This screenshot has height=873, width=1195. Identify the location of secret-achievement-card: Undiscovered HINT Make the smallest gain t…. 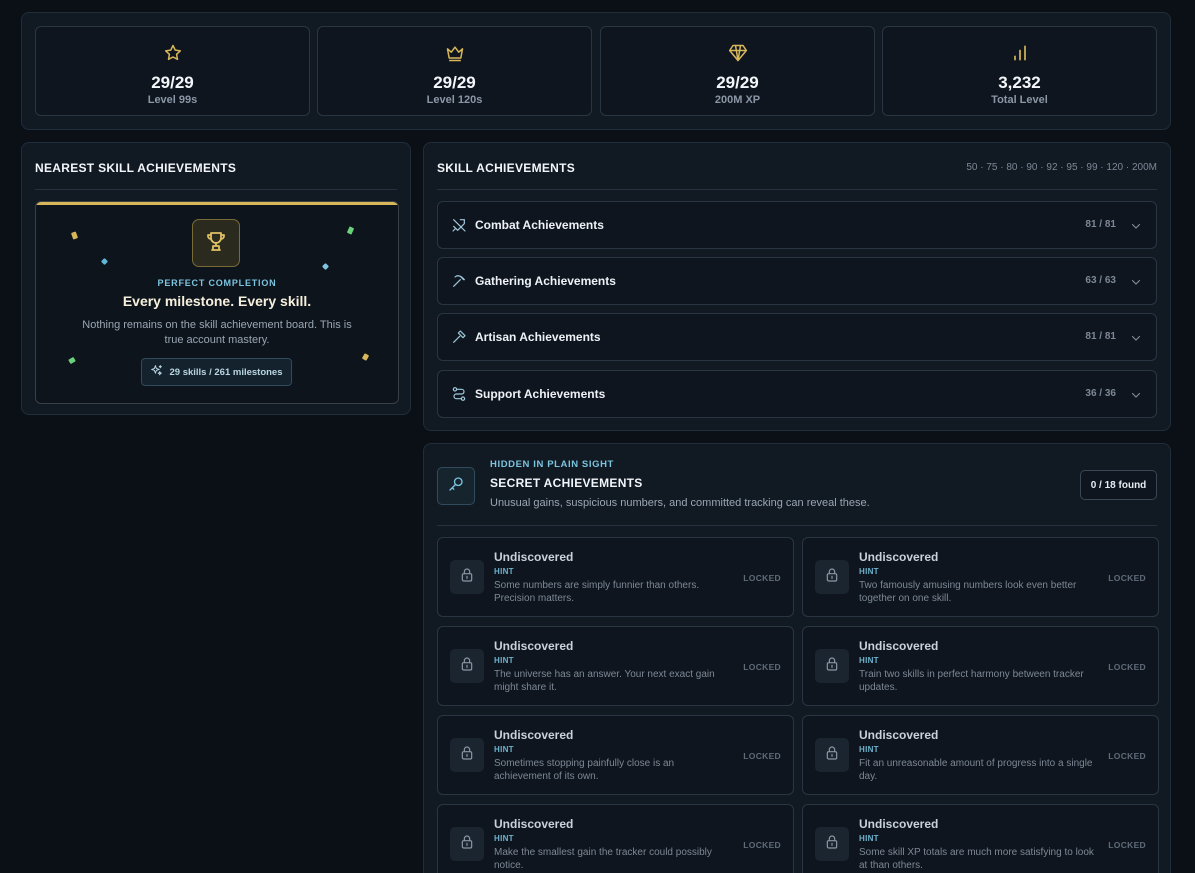
(615, 838).